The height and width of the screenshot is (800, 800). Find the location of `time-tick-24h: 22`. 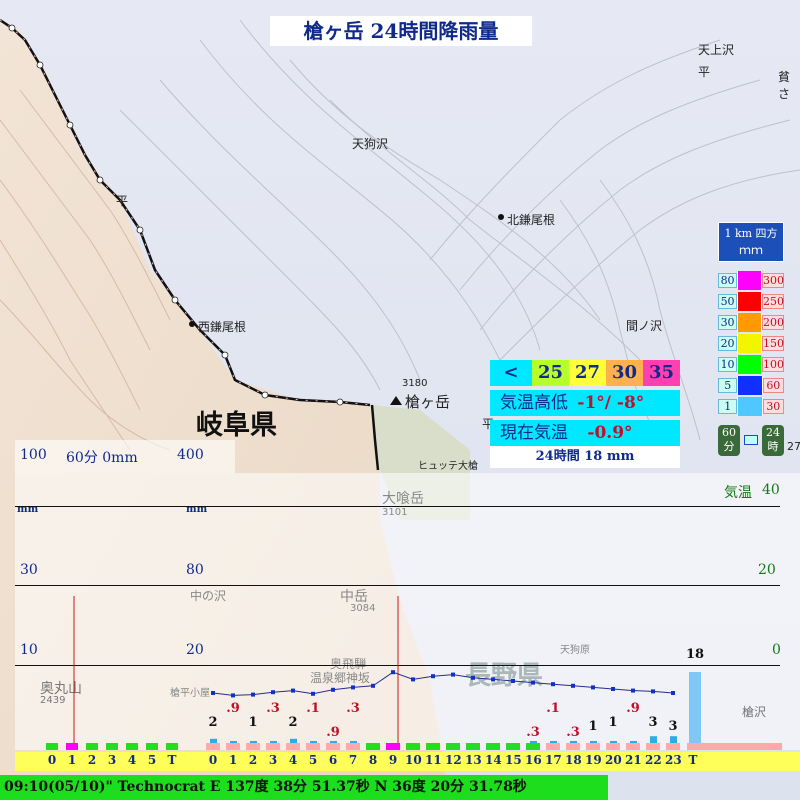

time-tick-24h: 22 is located at coordinates (653, 760).